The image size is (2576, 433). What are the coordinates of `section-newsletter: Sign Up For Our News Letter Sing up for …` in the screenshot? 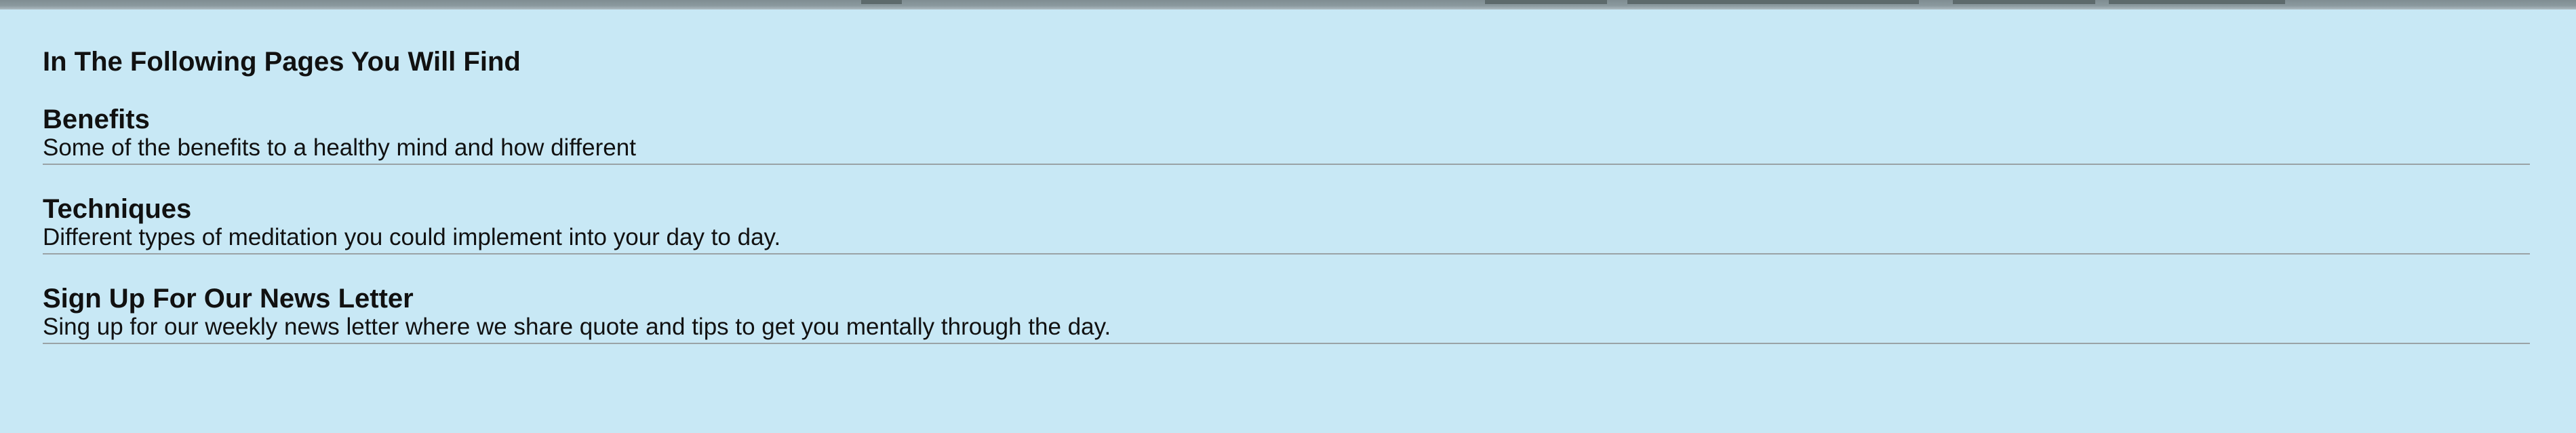 It's located at (1287, 314).